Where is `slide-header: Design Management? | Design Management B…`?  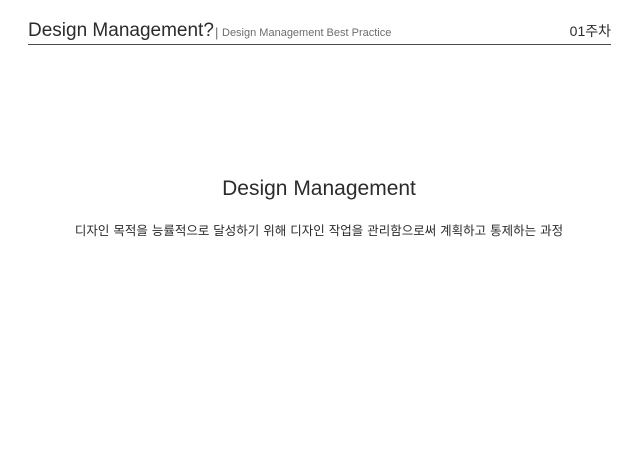 slide-header: Design Management? | Design Management B… is located at coordinates (319, 31).